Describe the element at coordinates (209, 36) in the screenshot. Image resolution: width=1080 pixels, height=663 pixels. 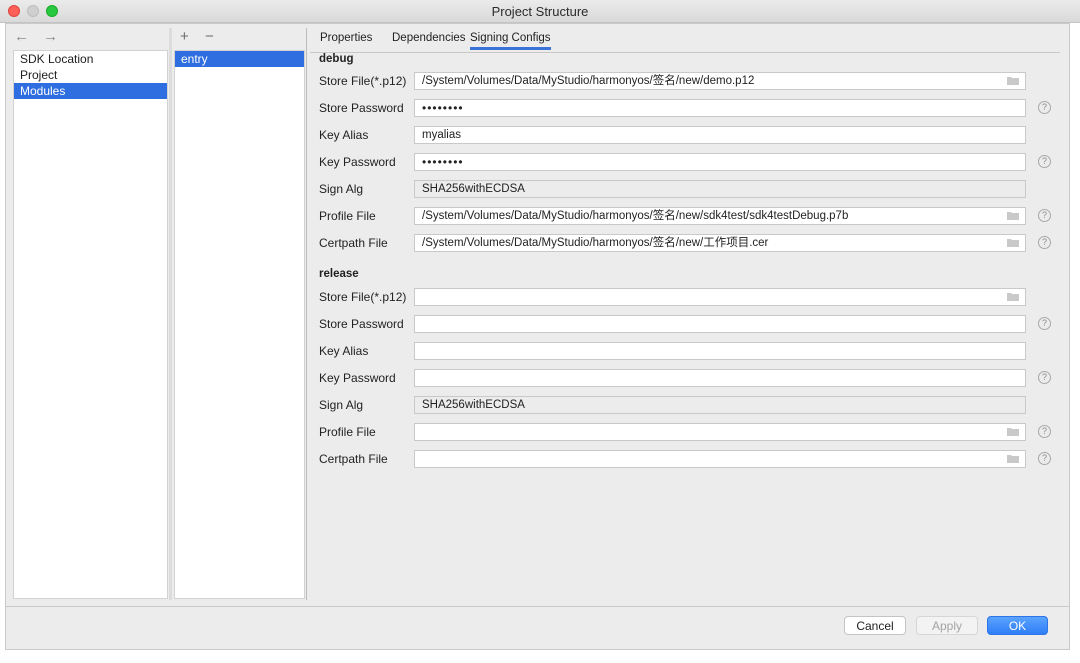
I see `remove-module-icon: −` at that location.